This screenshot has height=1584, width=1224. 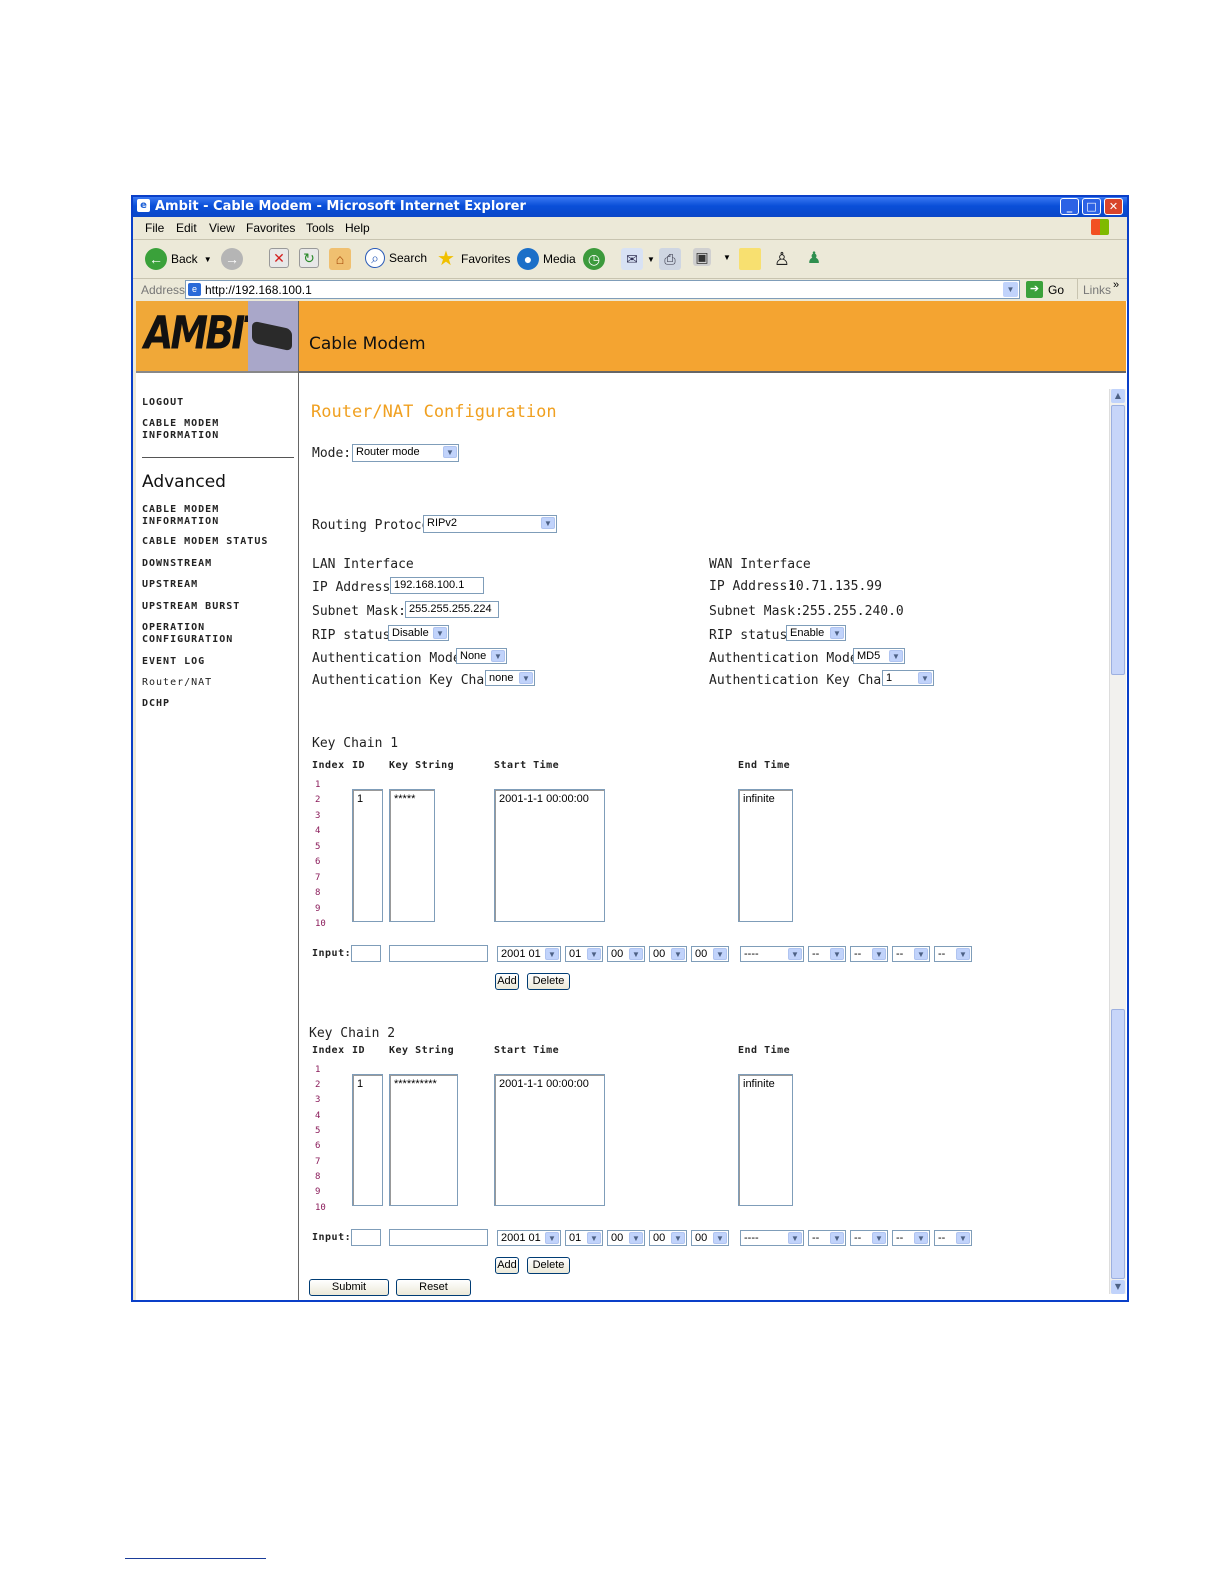 I want to click on kc2-id-item: 1, so click(x=360, y=1084).